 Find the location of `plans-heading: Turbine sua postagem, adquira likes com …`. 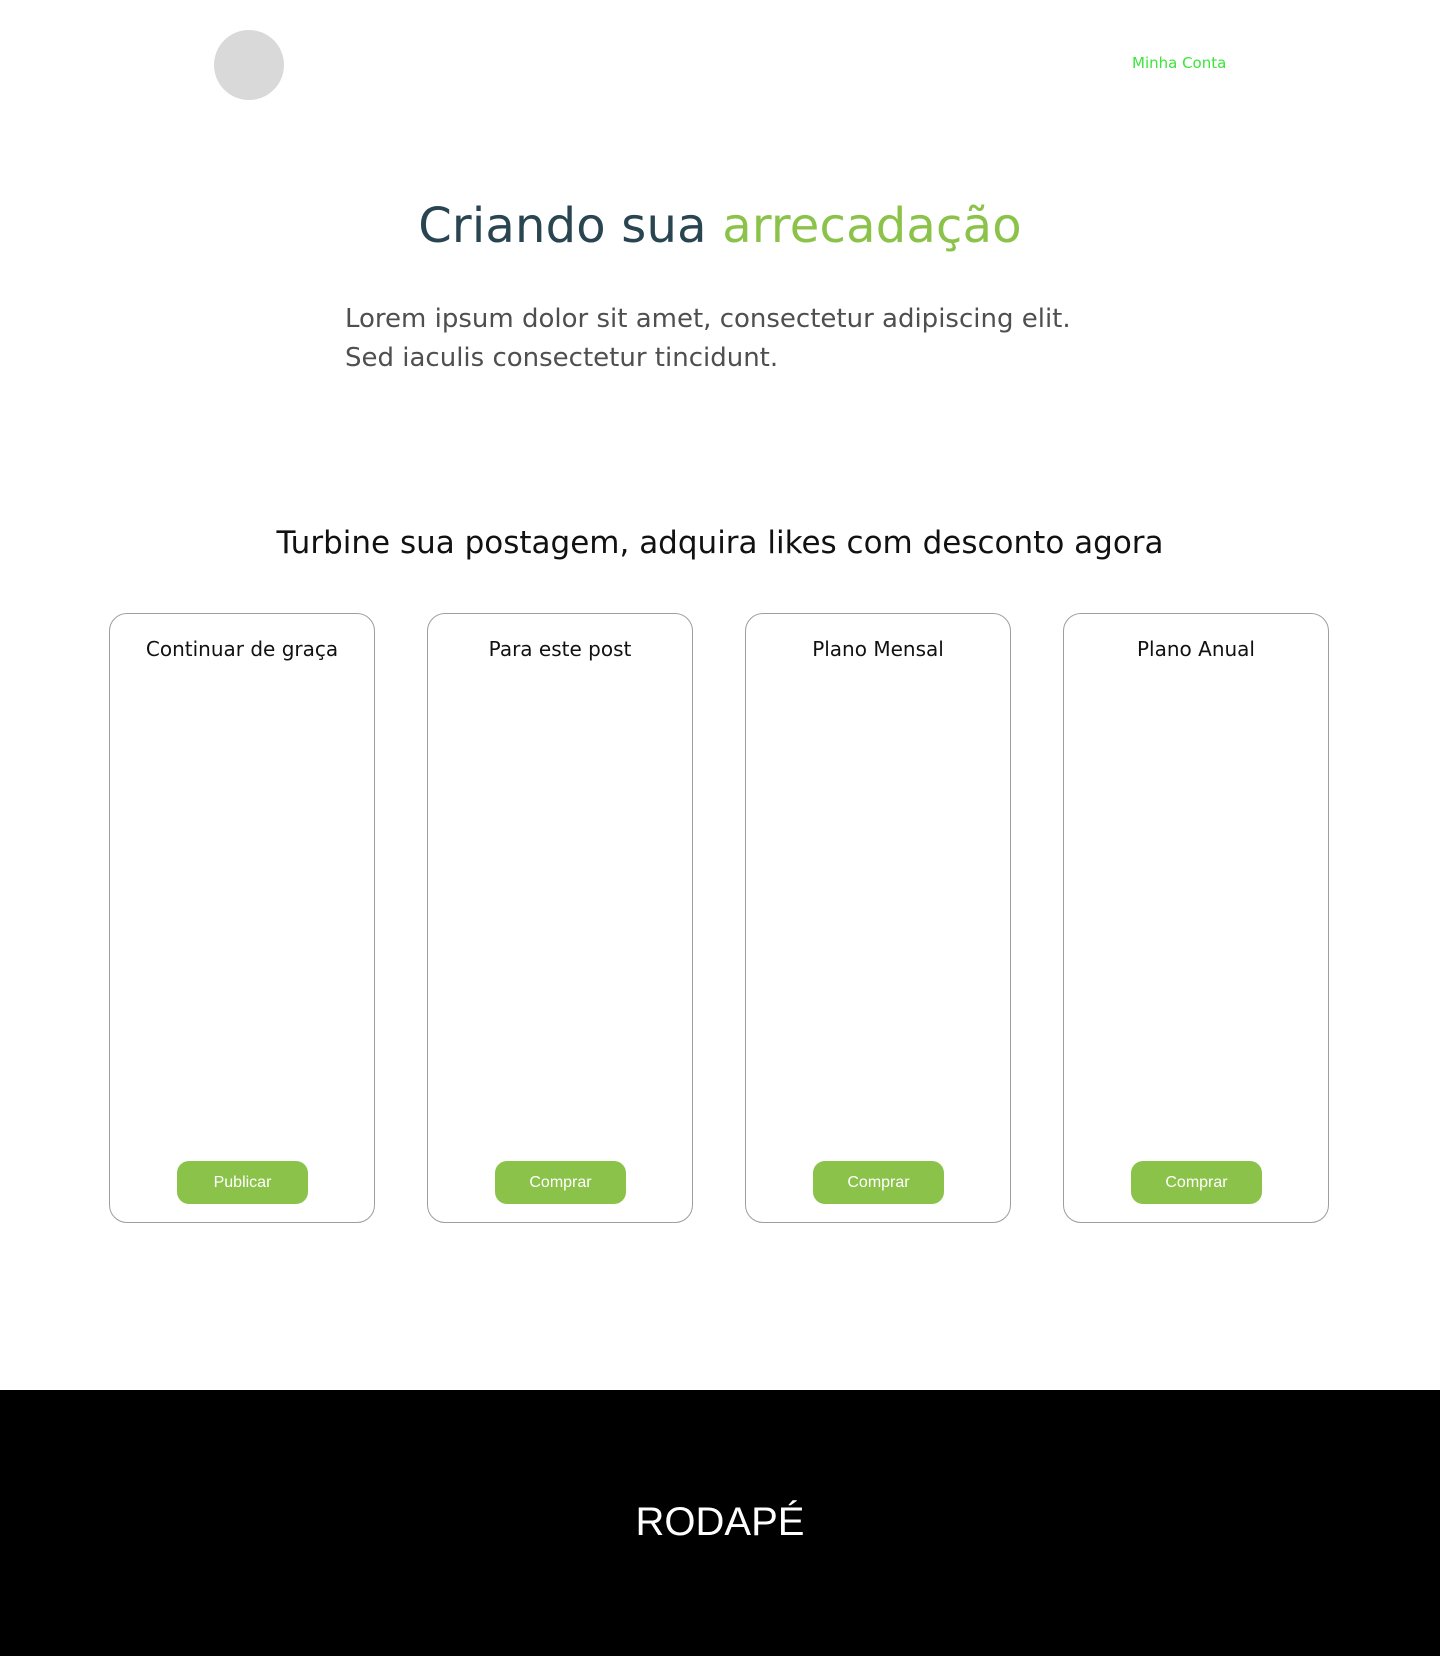

plans-heading: Turbine sua postagem, adquira likes com … is located at coordinates (720, 543).